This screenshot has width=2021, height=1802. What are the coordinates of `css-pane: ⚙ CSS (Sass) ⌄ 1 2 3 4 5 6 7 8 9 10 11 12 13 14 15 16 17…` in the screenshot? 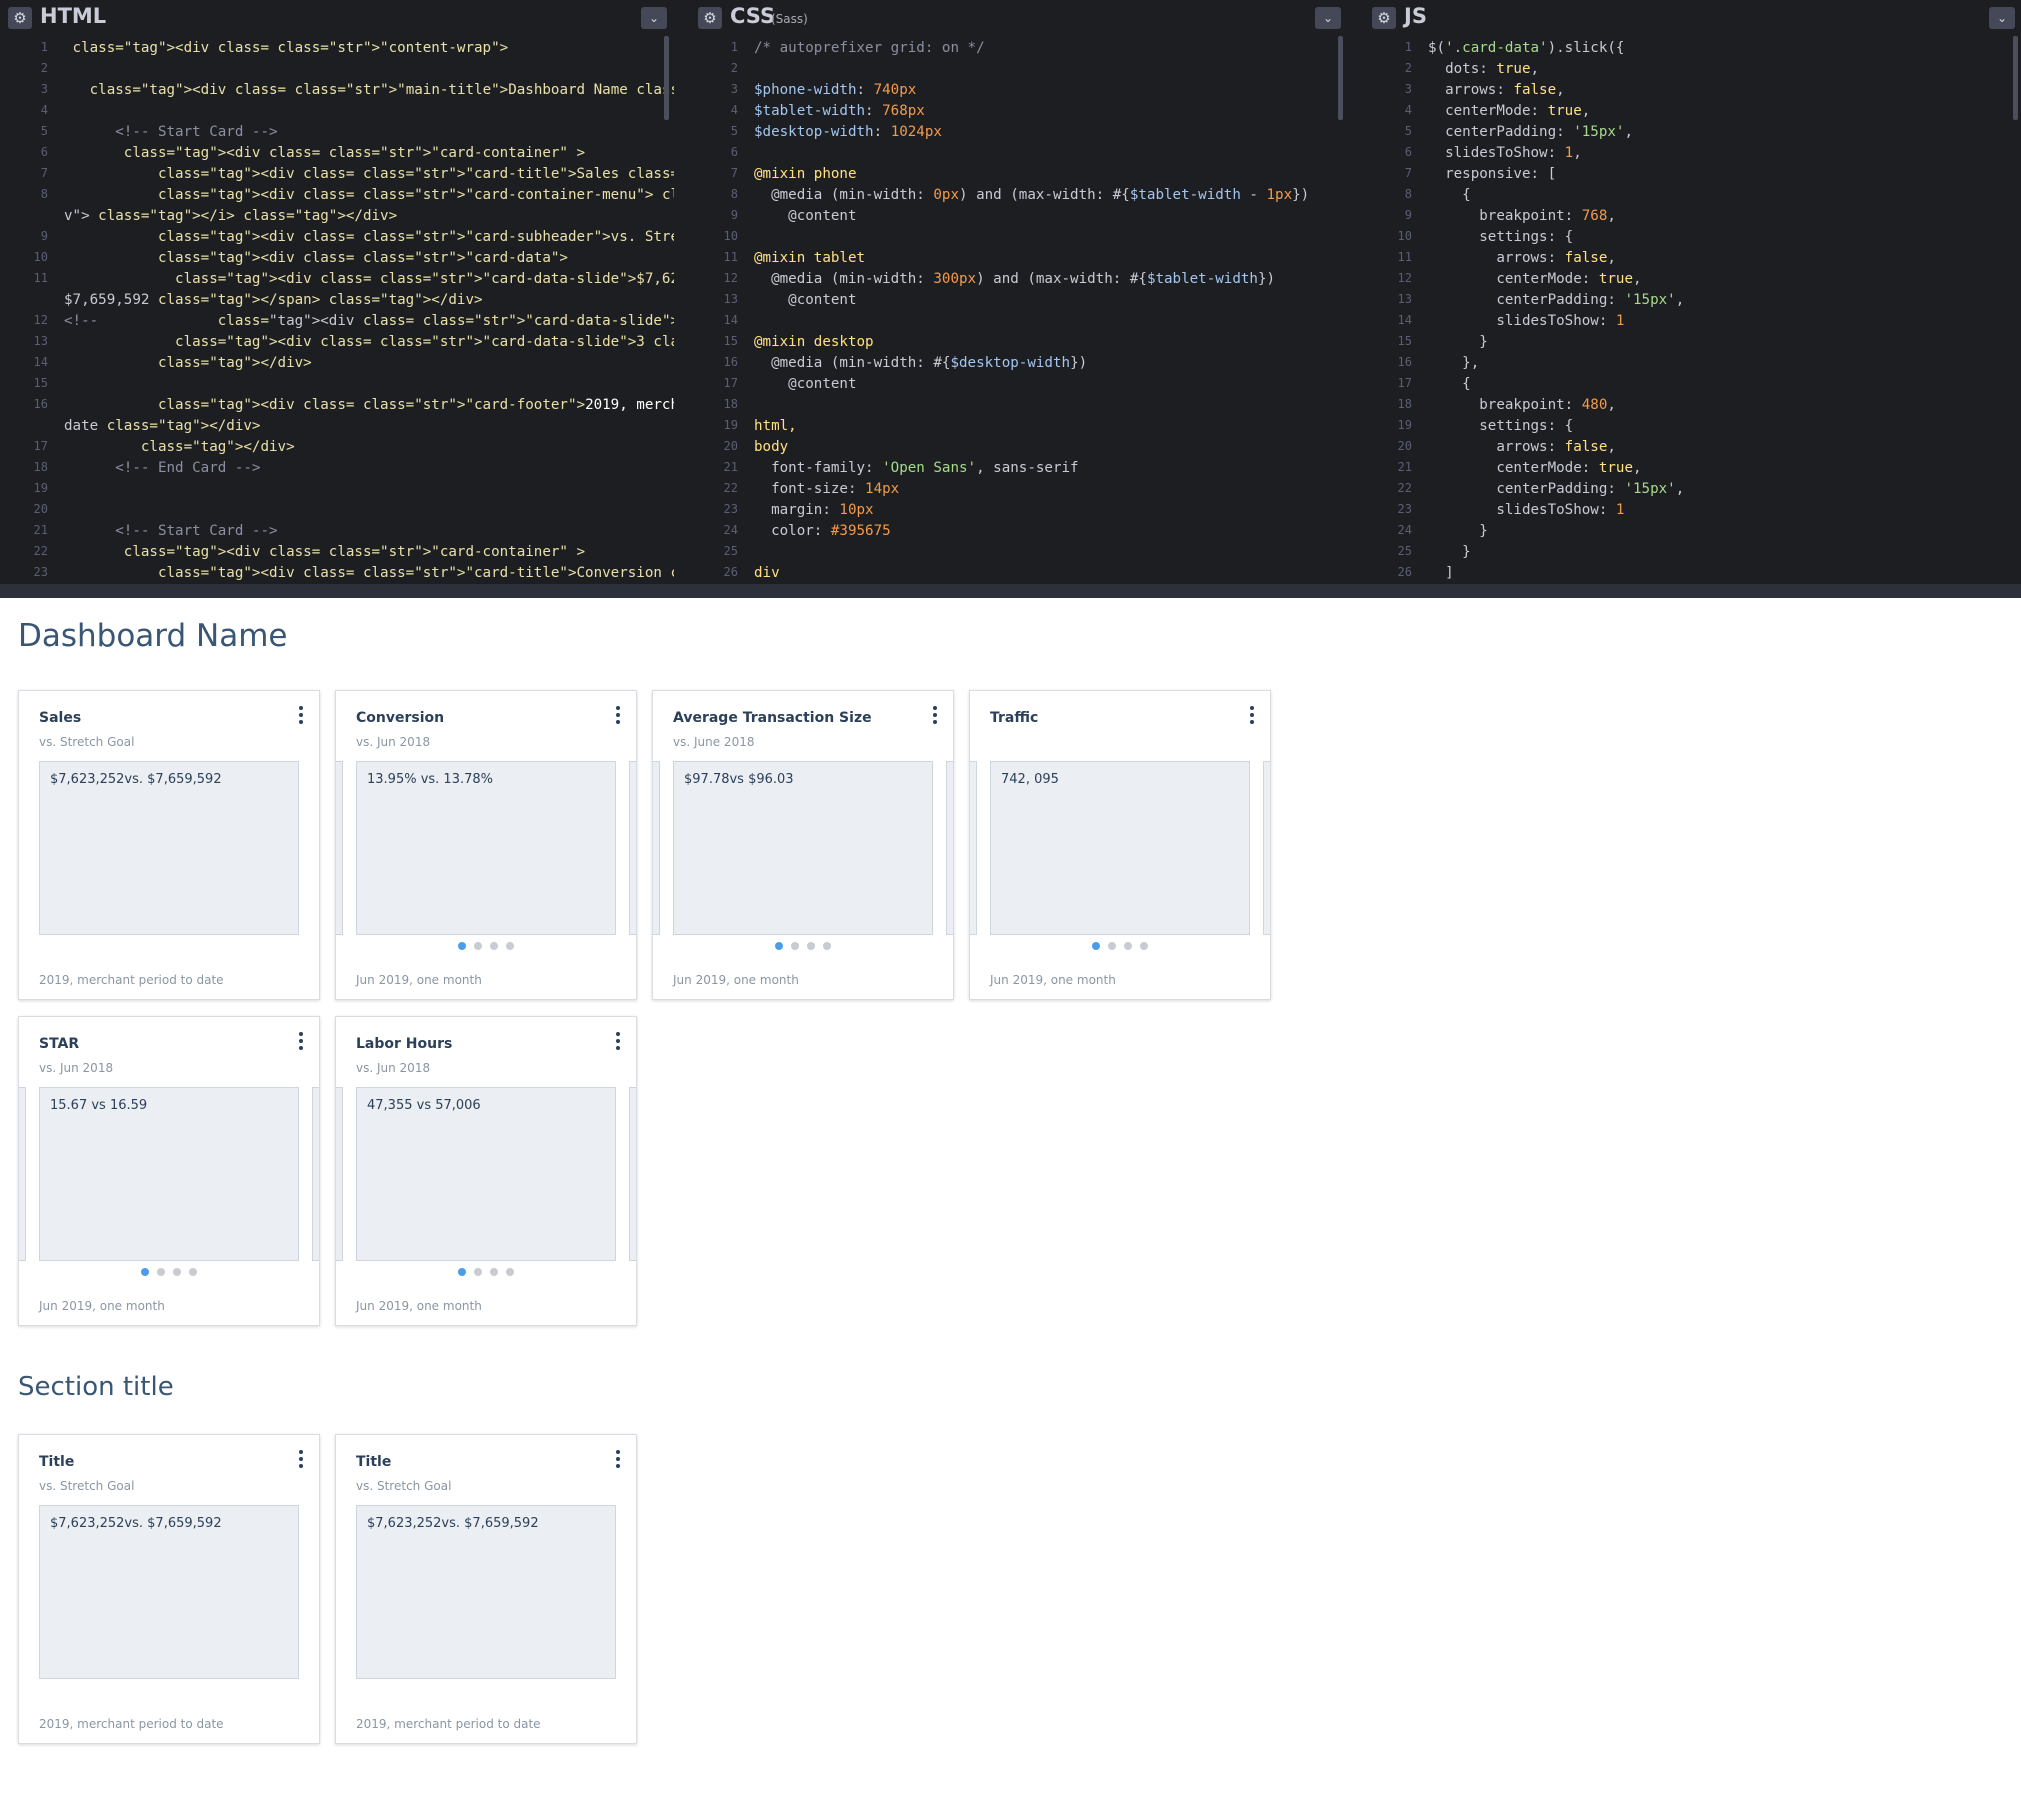 It's located at (1019, 292).